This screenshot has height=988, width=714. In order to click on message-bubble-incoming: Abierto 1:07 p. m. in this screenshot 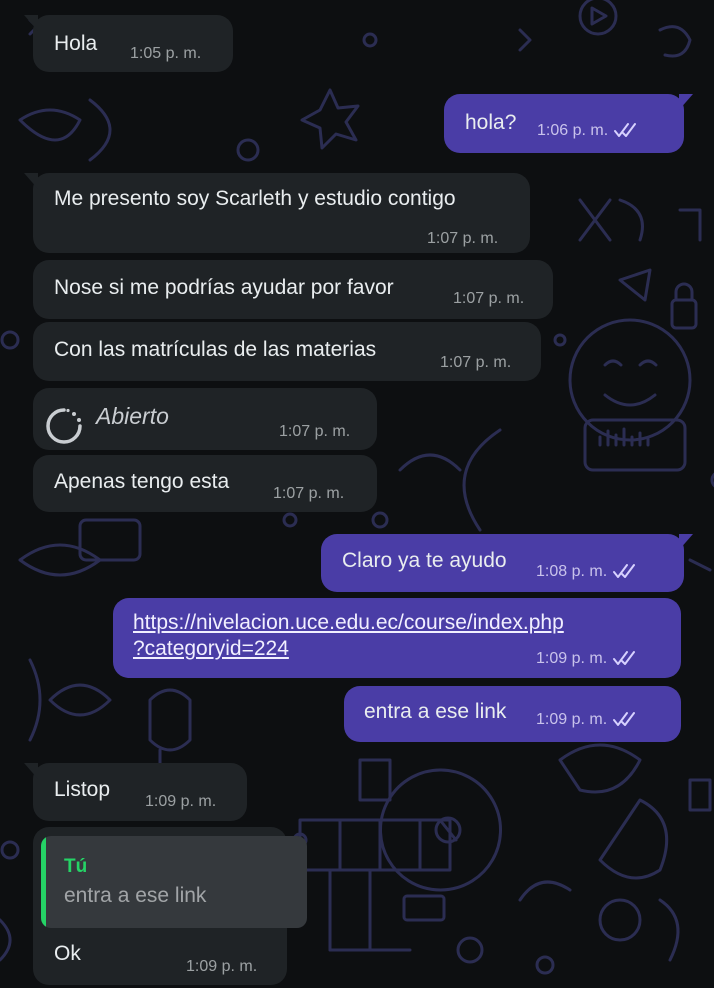, I will do `click(205, 419)`.